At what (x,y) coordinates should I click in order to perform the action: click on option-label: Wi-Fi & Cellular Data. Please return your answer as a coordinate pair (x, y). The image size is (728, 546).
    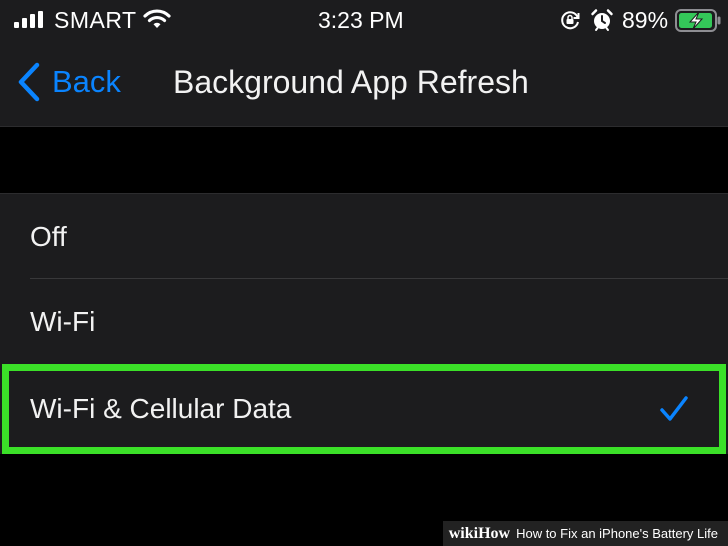
    Looking at the image, I should click on (161, 408).